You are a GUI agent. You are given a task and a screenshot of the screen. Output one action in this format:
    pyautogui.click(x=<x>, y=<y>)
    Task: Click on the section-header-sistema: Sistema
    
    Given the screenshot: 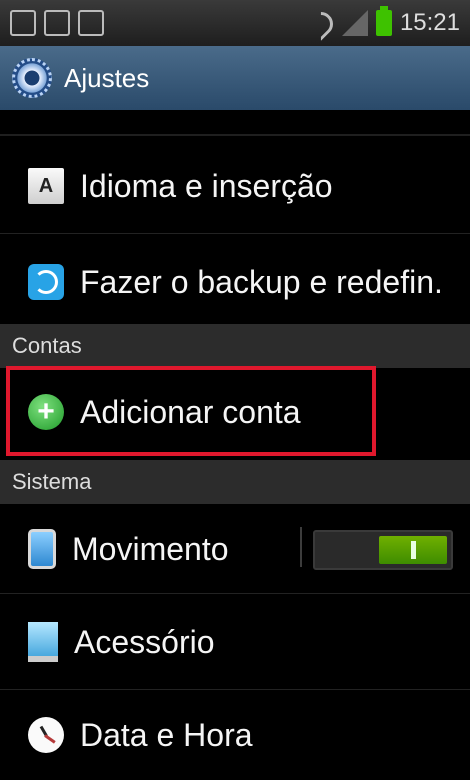 What is the action you would take?
    pyautogui.click(x=235, y=482)
    